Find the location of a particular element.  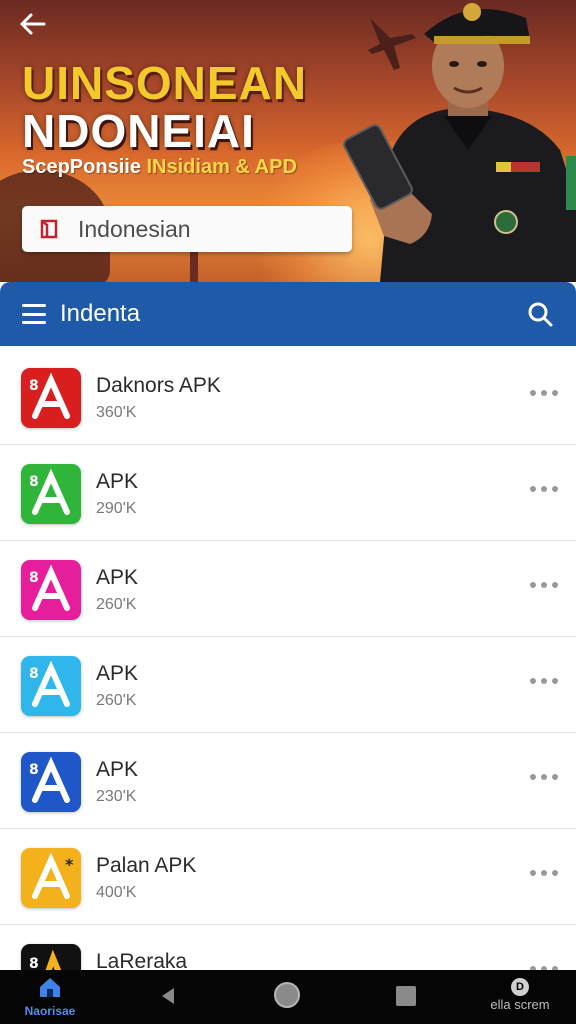

nav-screen-label: ella screm is located at coordinates (520, 1004).